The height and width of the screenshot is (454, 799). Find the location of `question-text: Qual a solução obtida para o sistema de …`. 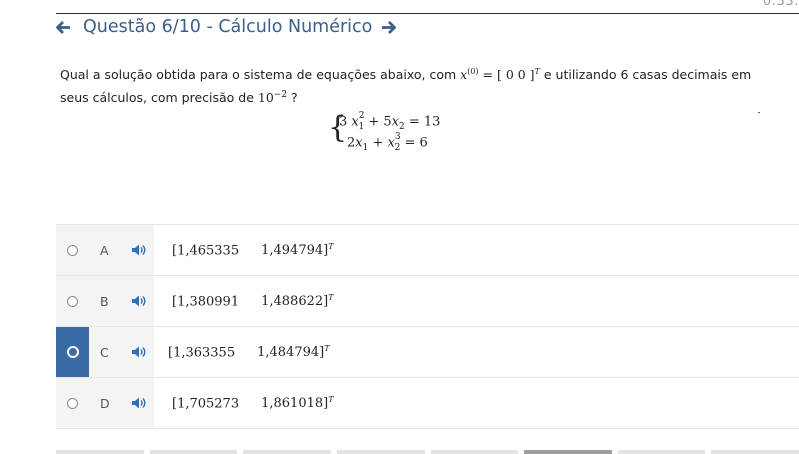

question-text: Qual a solução obtida para o sistema de … is located at coordinates (406, 86).